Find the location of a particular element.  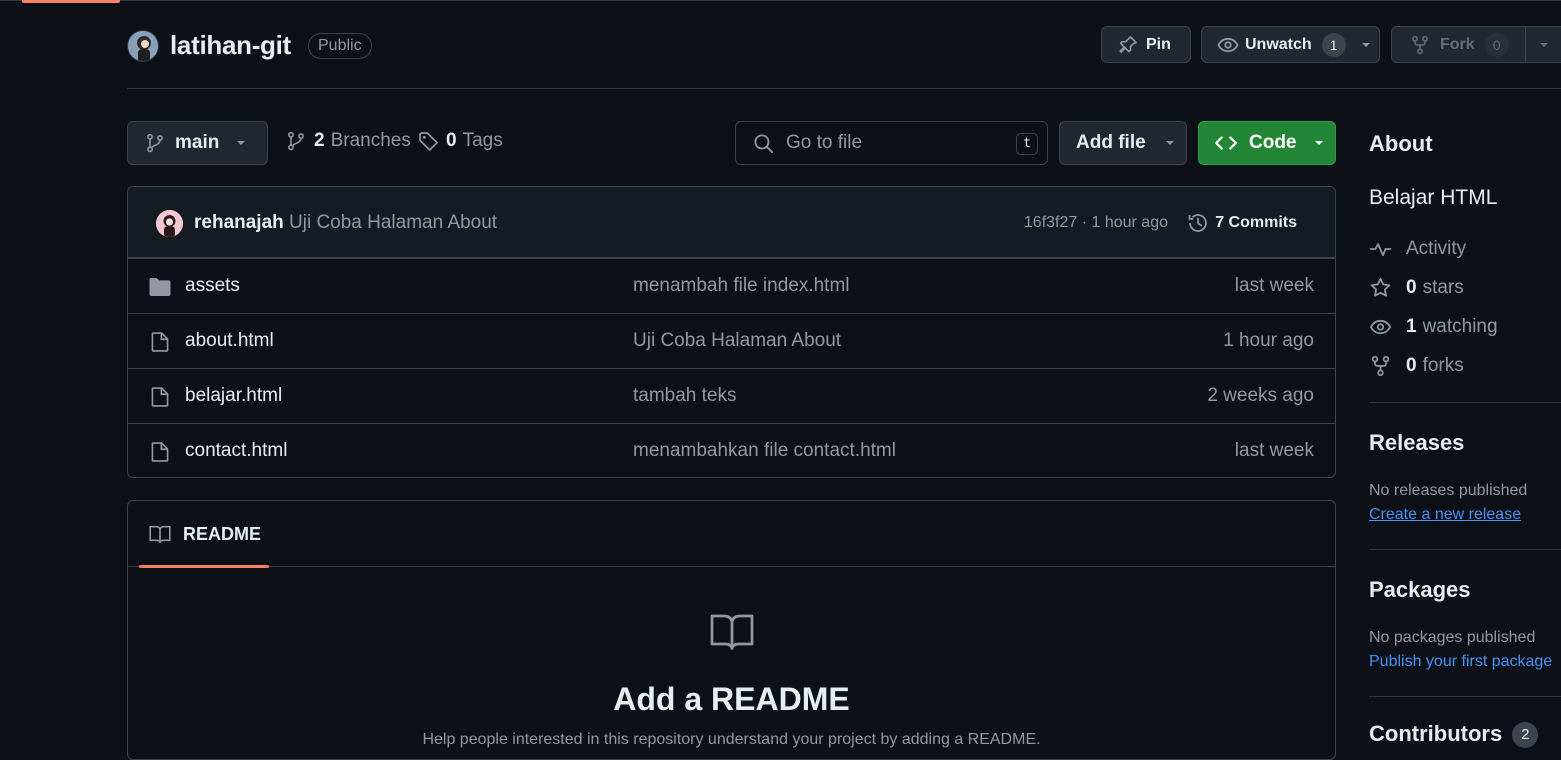

add-readme-title: Add a README is located at coordinates (731, 699).